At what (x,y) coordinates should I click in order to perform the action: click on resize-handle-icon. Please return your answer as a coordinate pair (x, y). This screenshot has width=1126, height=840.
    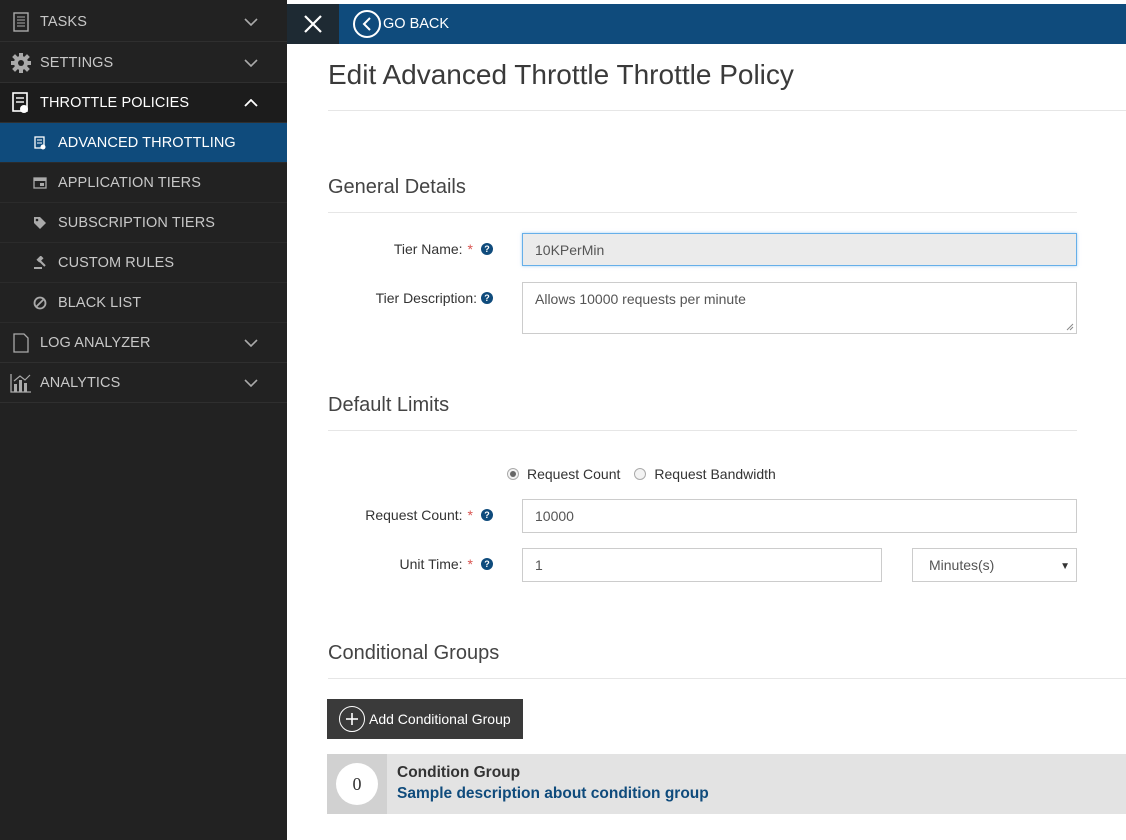
    Looking at the image, I should click on (1070, 327).